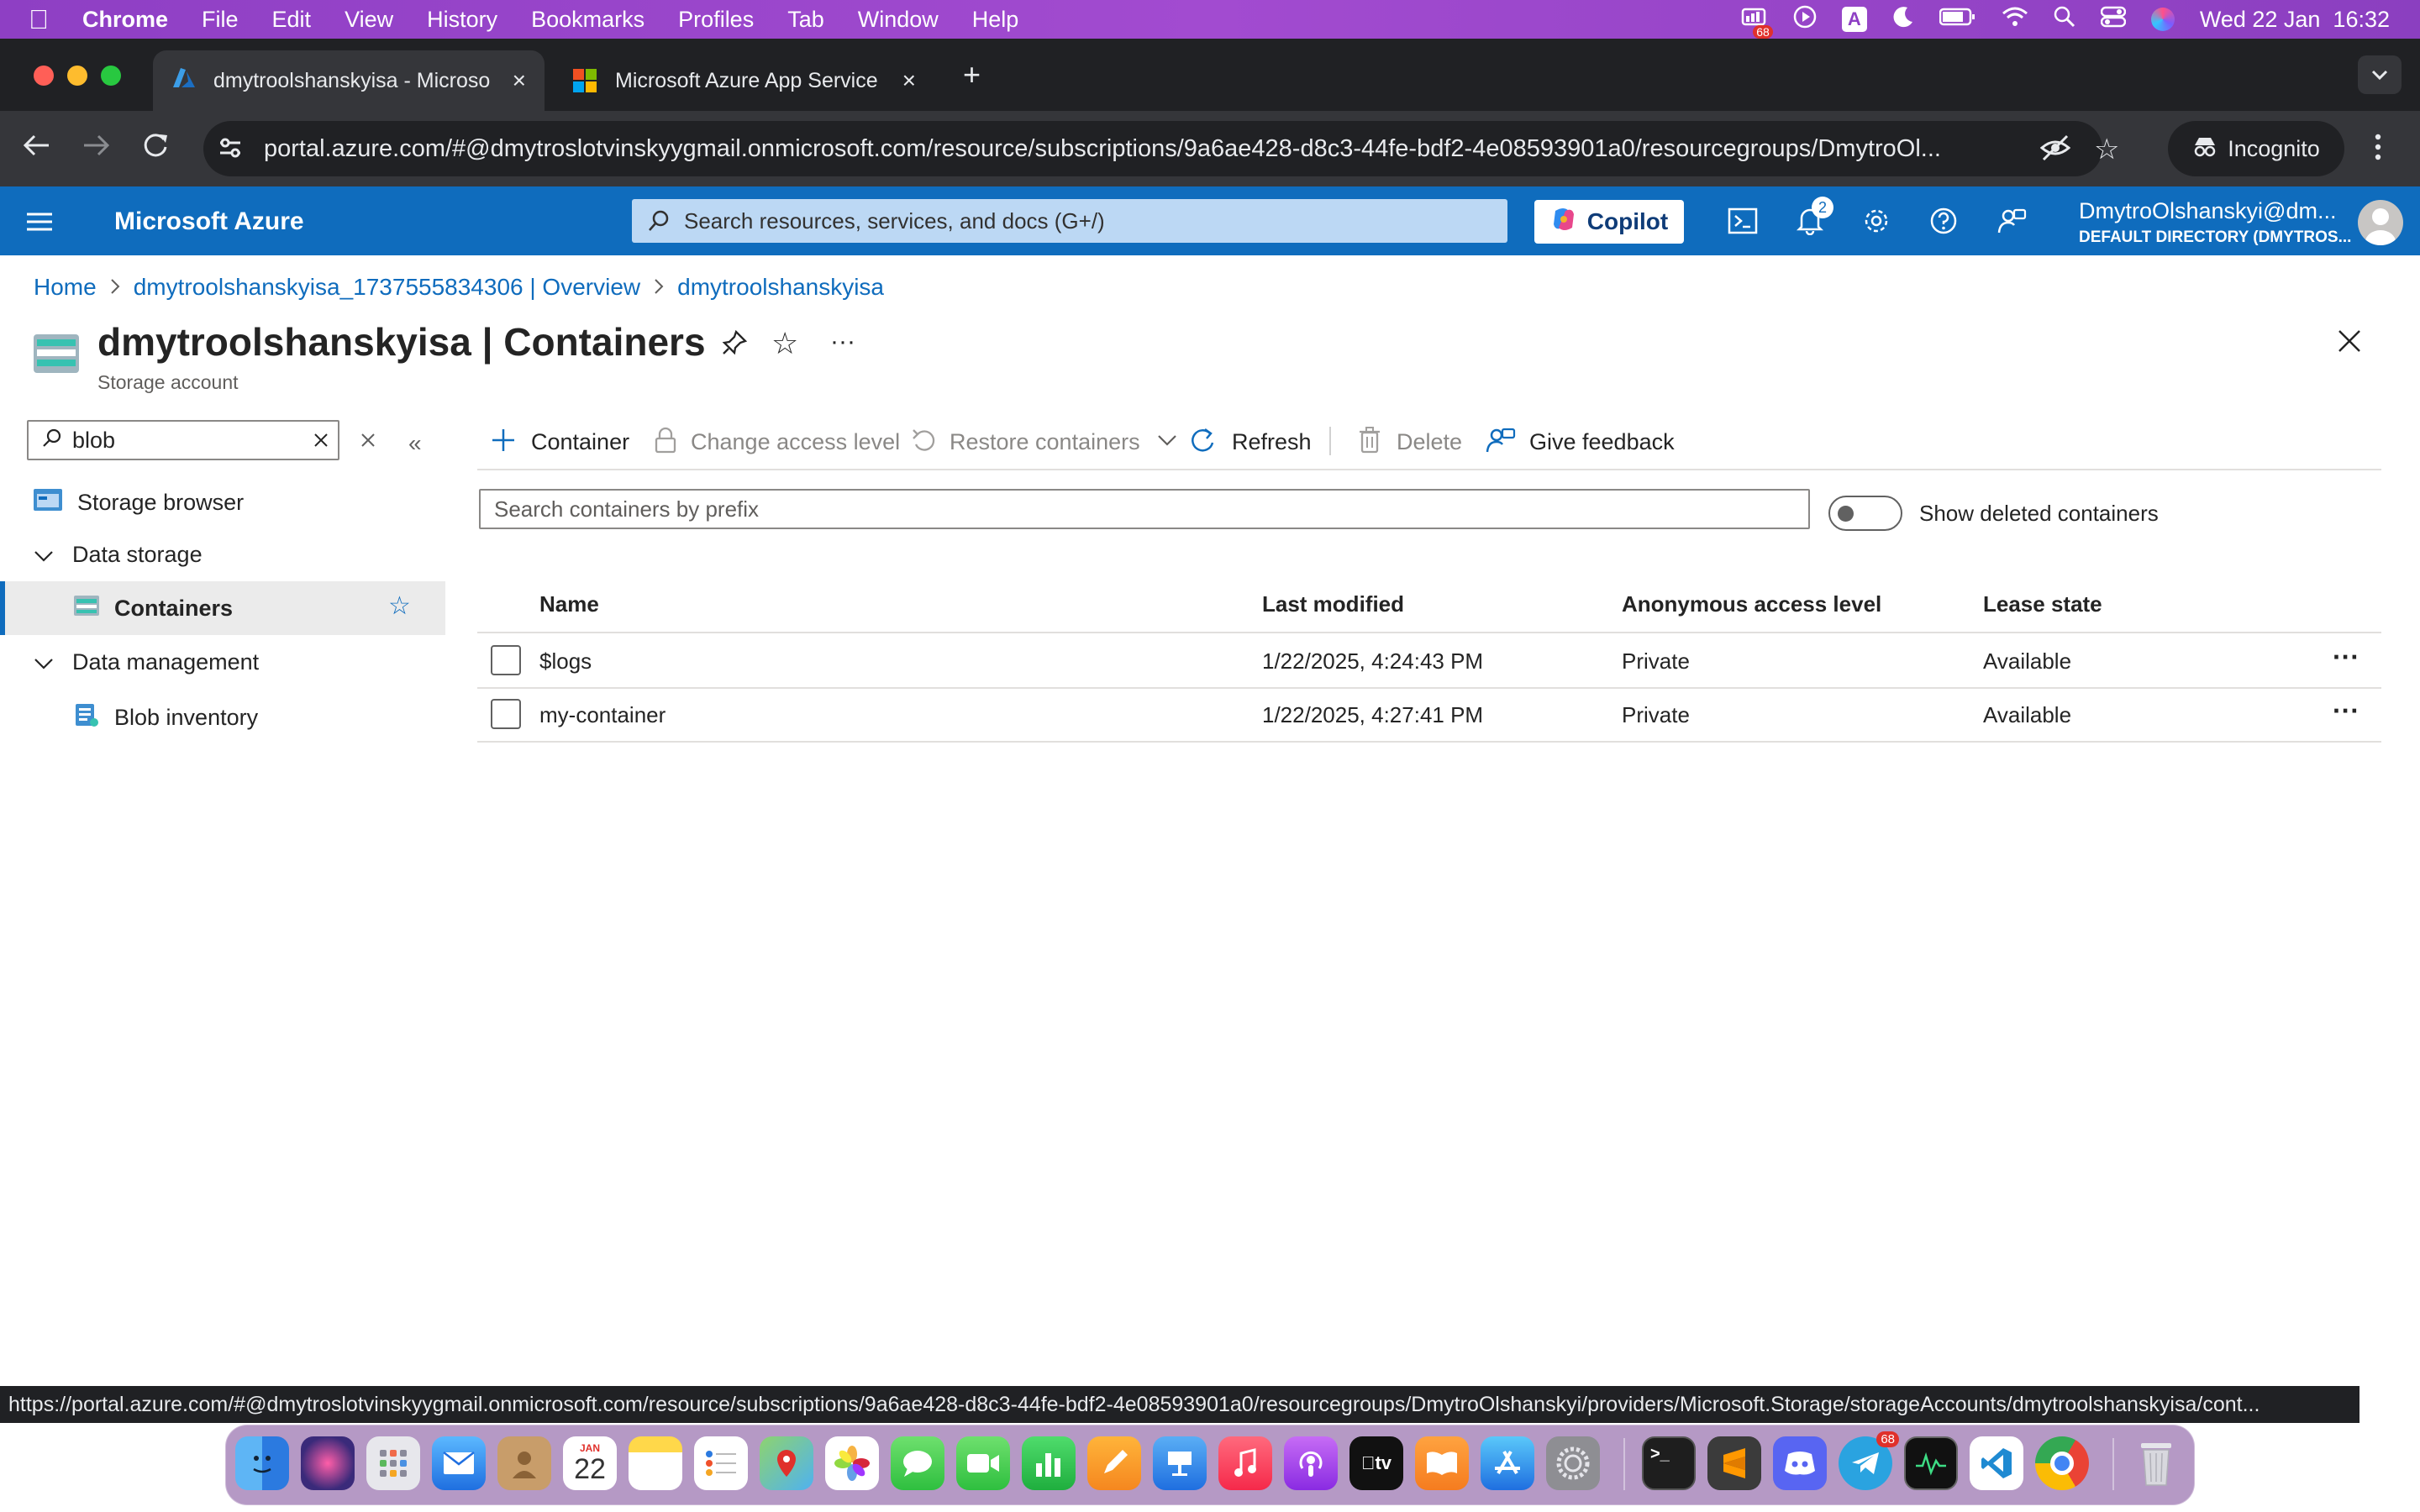 Image resolution: width=2420 pixels, height=1512 pixels. Describe the element at coordinates (111, 76) in the screenshot. I see `window-zoom-button` at that location.